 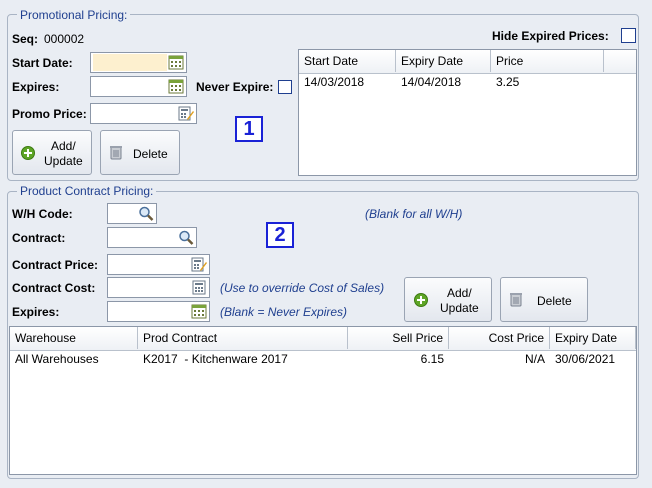 What do you see at coordinates (554, 301) in the screenshot?
I see `contract-delete-label: Delete` at bounding box center [554, 301].